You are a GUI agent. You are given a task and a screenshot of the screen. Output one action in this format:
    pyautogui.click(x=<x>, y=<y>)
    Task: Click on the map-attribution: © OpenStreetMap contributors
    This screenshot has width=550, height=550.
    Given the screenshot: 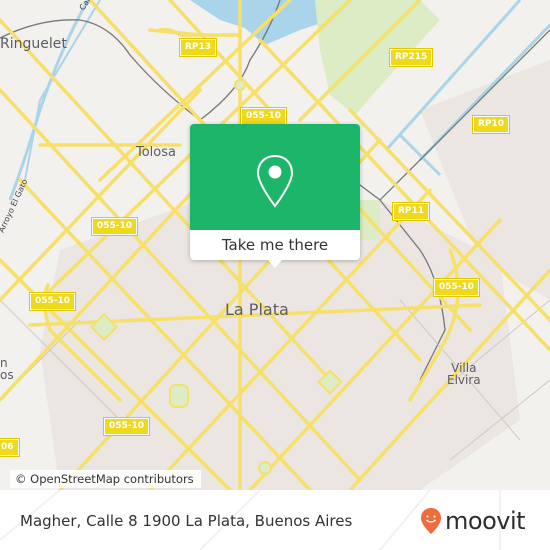 What is the action you would take?
    pyautogui.click(x=105, y=479)
    